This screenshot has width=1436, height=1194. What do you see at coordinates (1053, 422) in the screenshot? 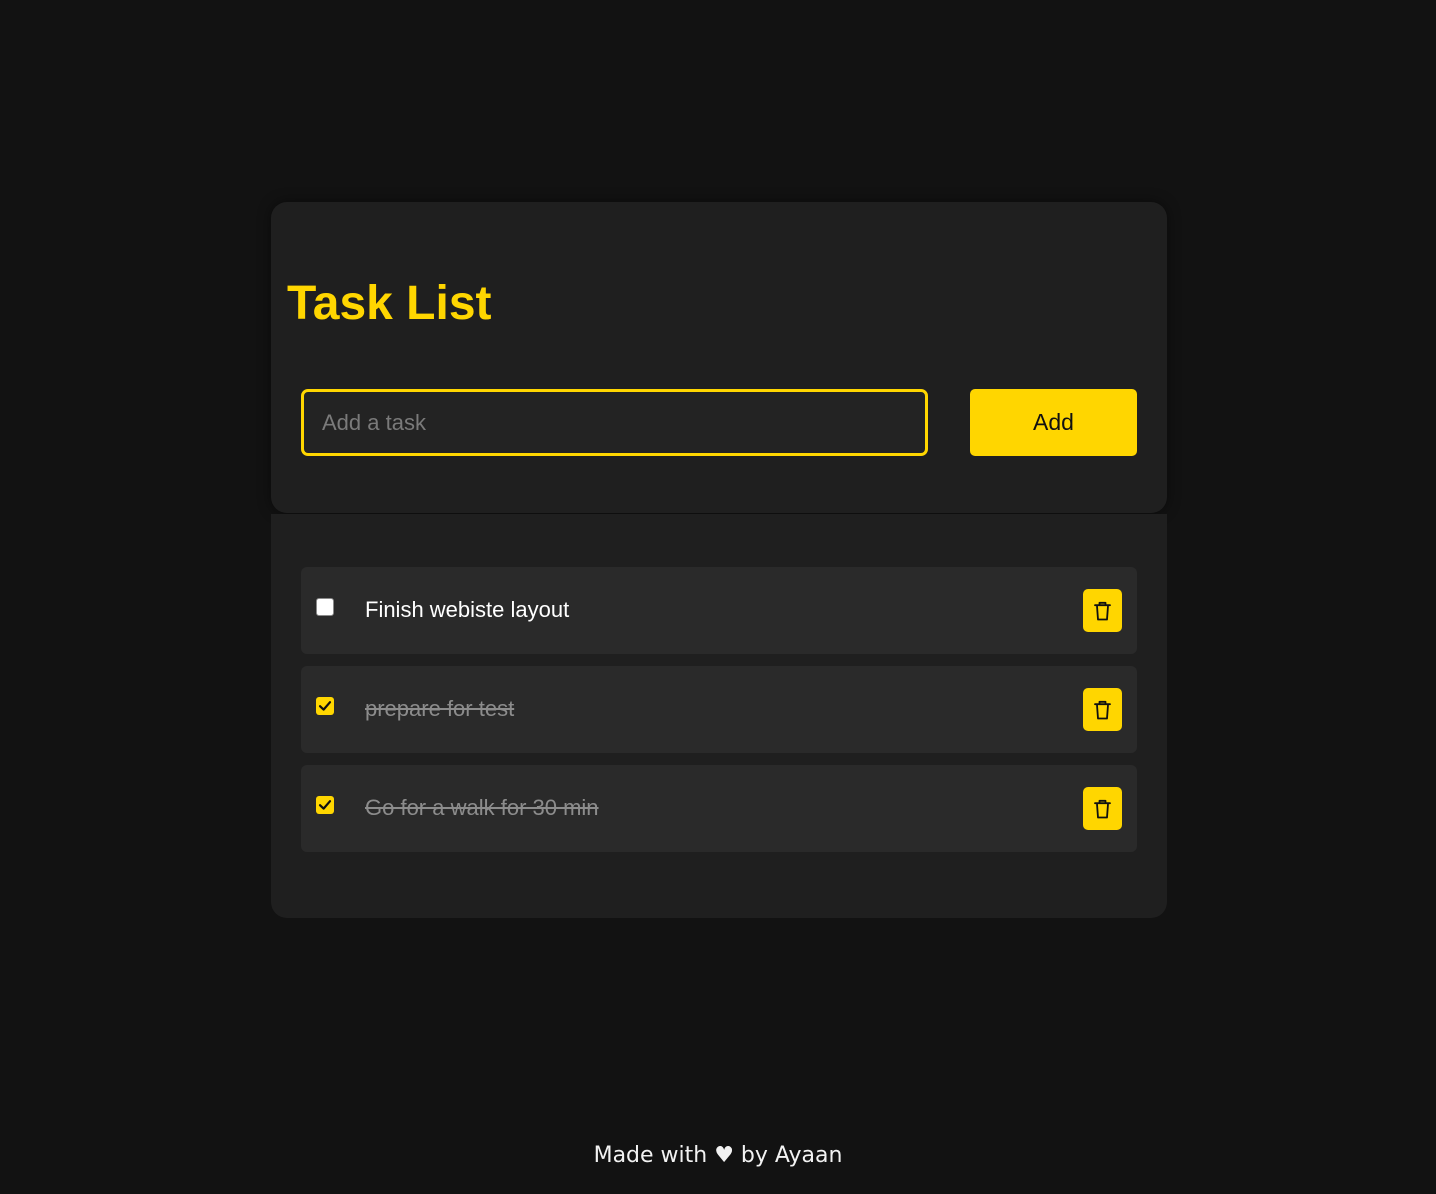
I see `add-task-button: Add` at bounding box center [1053, 422].